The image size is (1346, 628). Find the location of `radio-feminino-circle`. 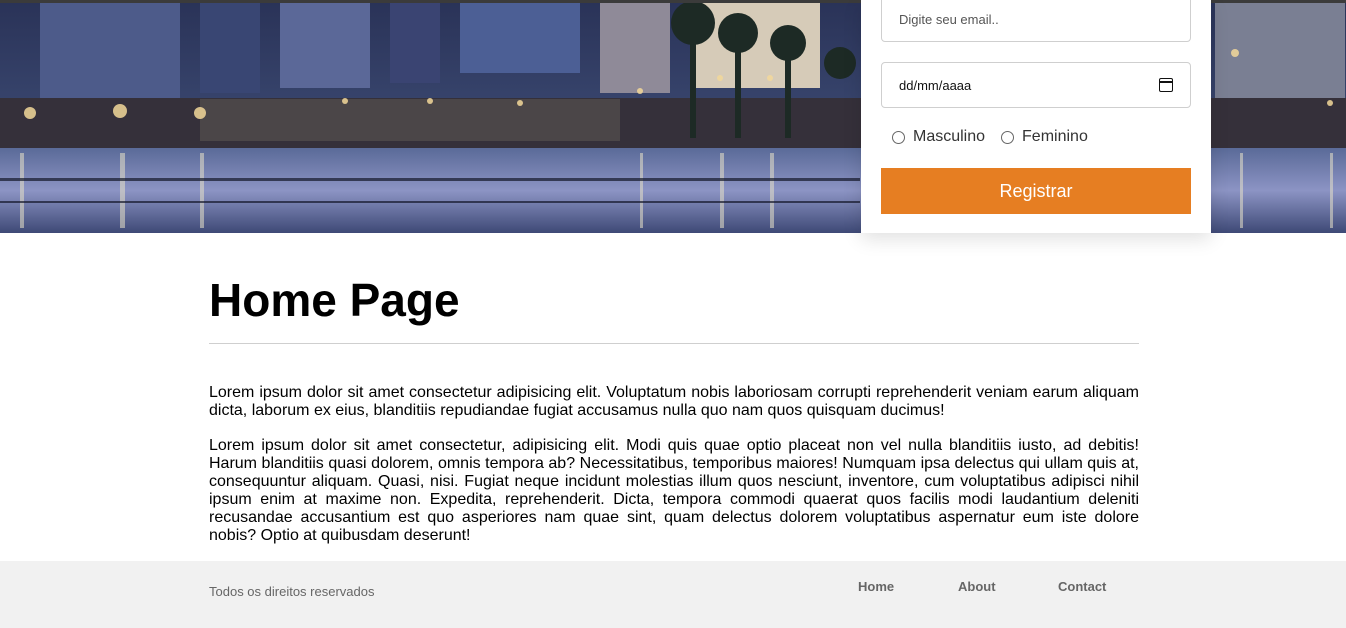

radio-feminino-circle is located at coordinates (1008, 137).